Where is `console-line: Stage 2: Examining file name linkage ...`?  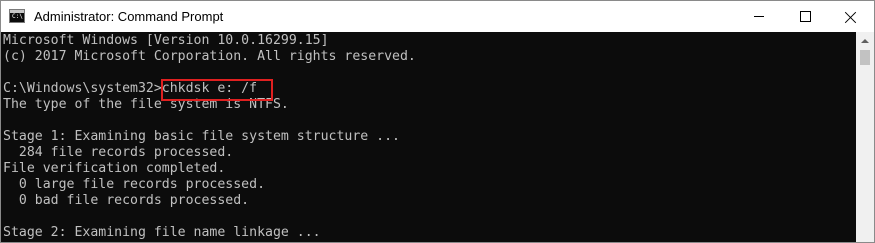 console-line: Stage 2: Examining file name linkage ... is located at coordinates (162, 232).